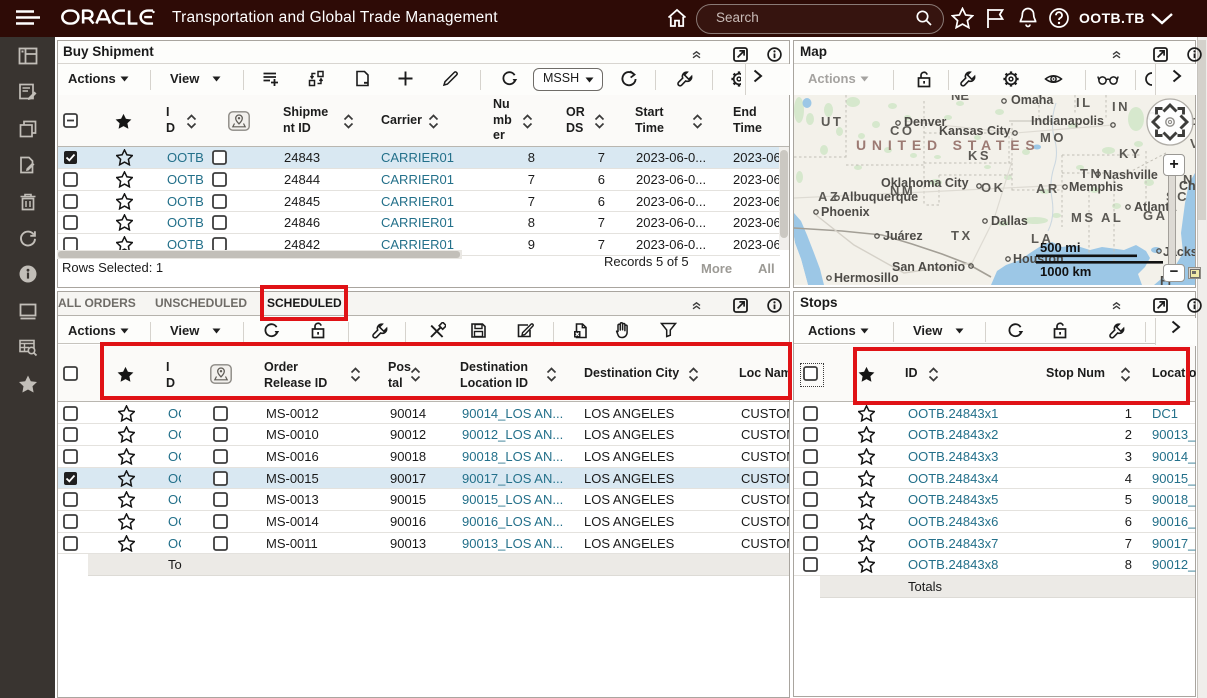 Image resolution: width=1207 pixels, height=698 pixels. Describe the element at coordinates (979, 155) in the screenshot. I see `svg-text: KS` at that location.